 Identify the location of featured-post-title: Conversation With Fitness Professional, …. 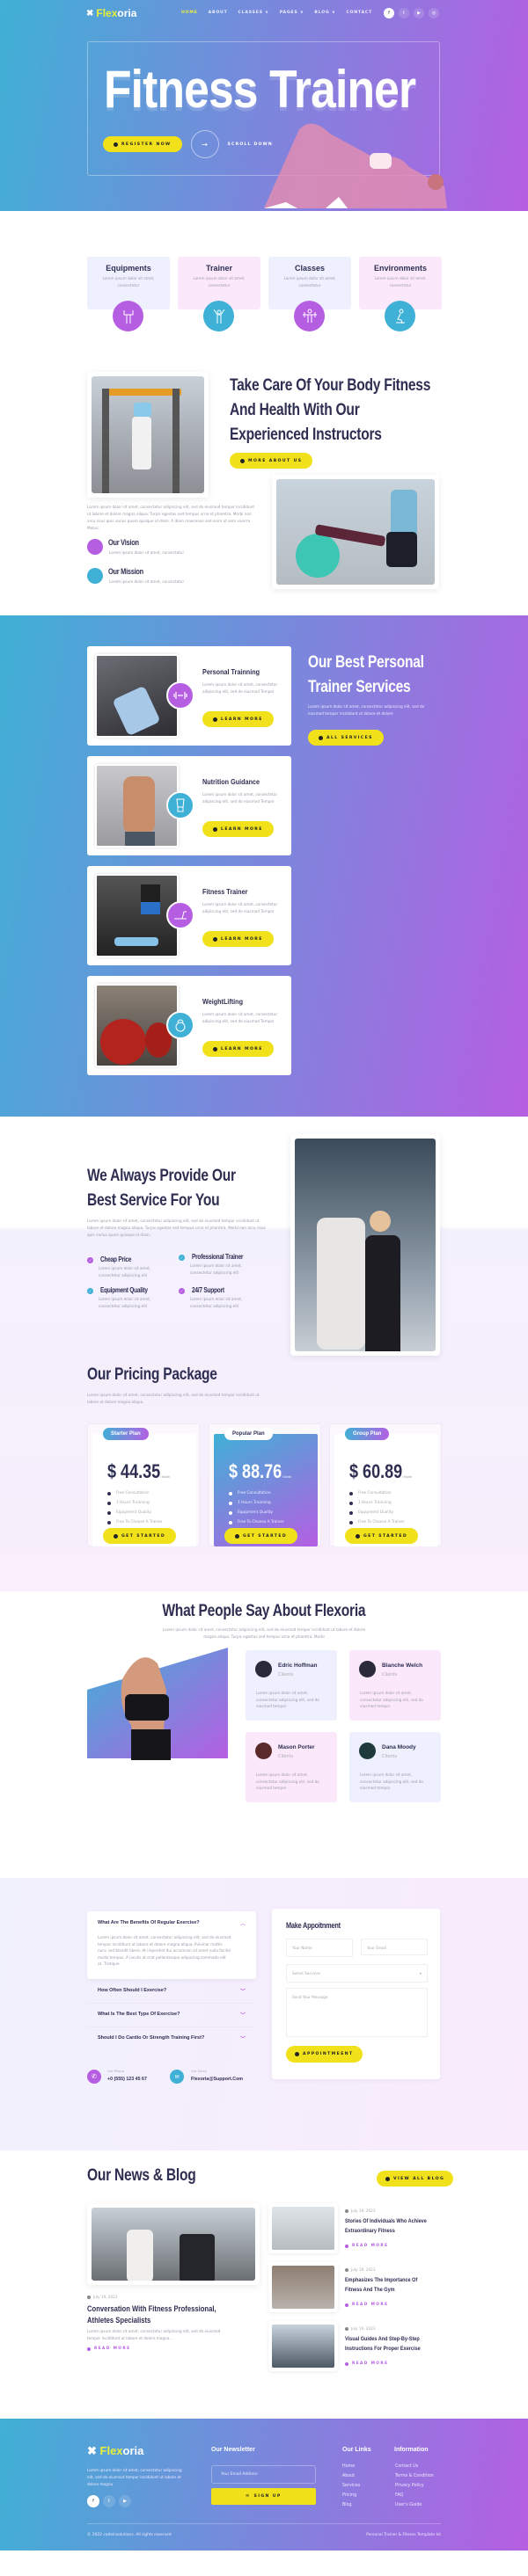
(162, 2314).